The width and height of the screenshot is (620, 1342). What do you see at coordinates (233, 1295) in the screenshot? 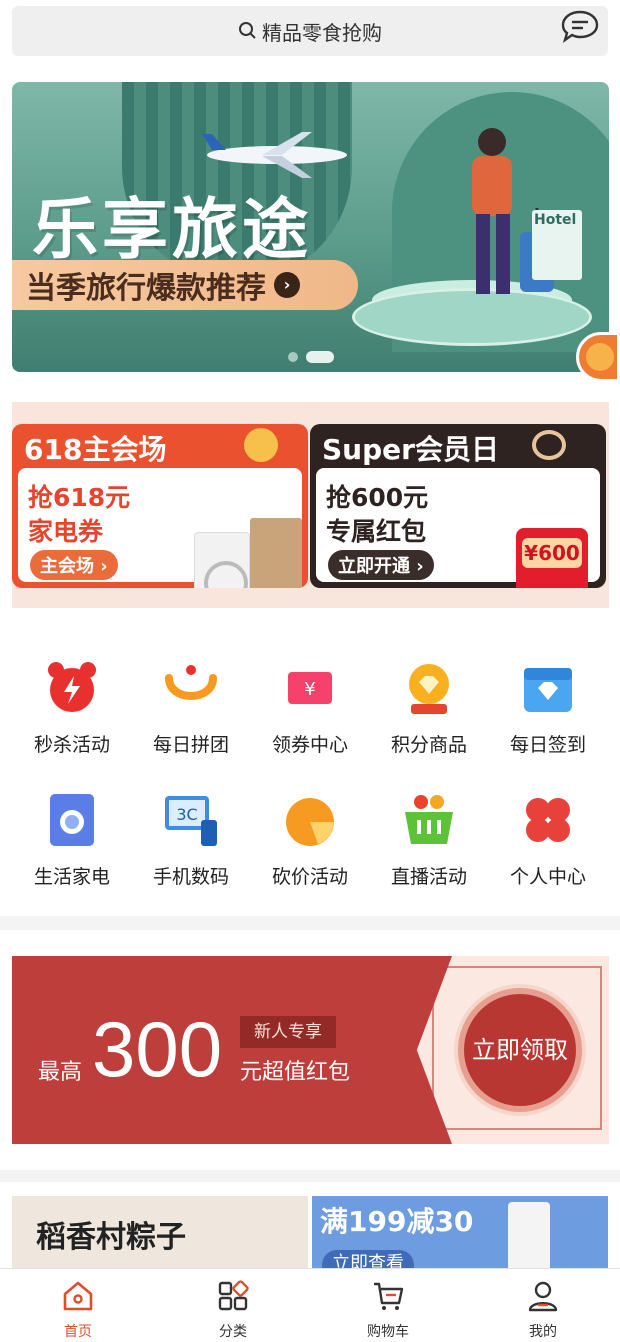
I see `category-icon` at bounding box center [233, 1295].